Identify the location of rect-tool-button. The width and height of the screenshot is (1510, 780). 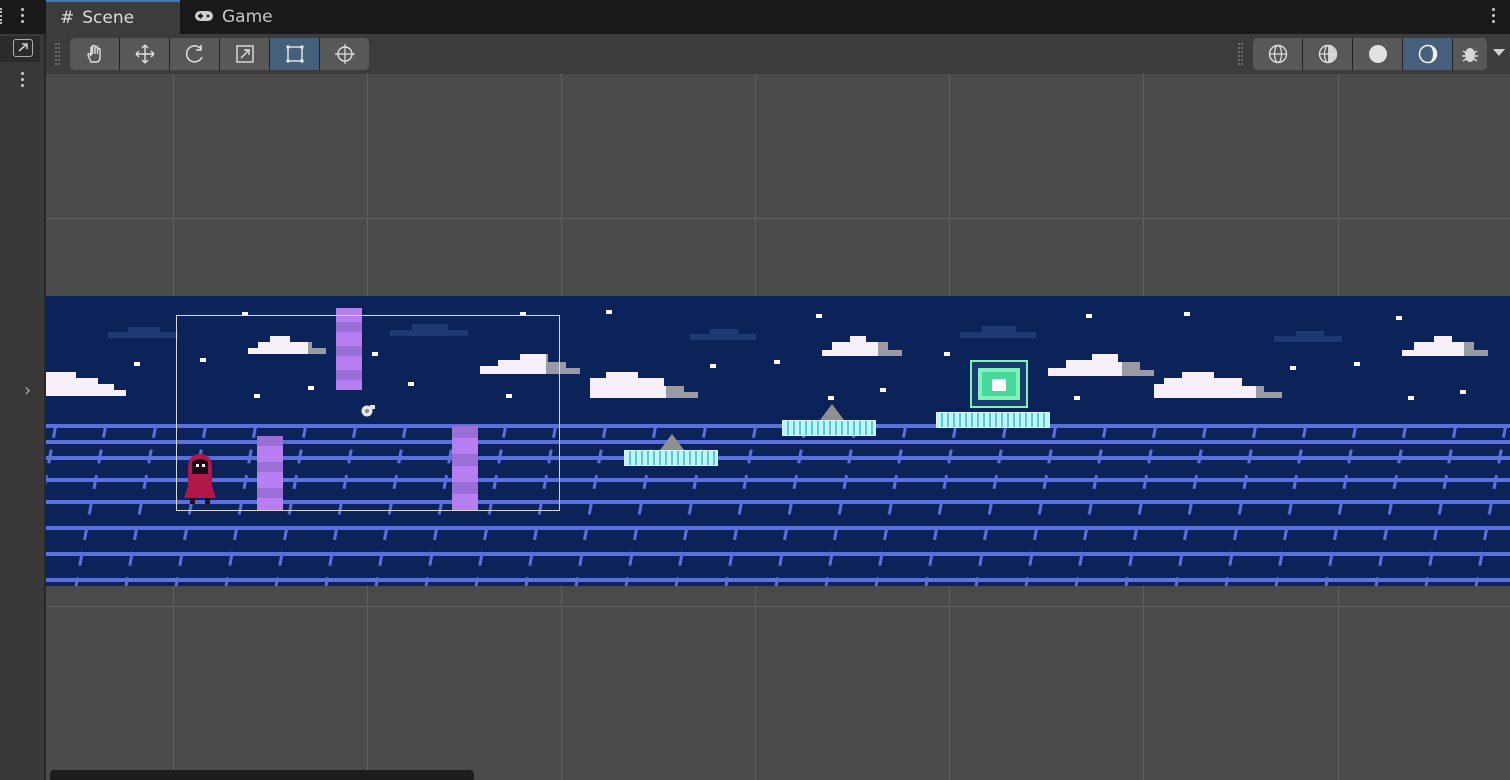
(294, 54).